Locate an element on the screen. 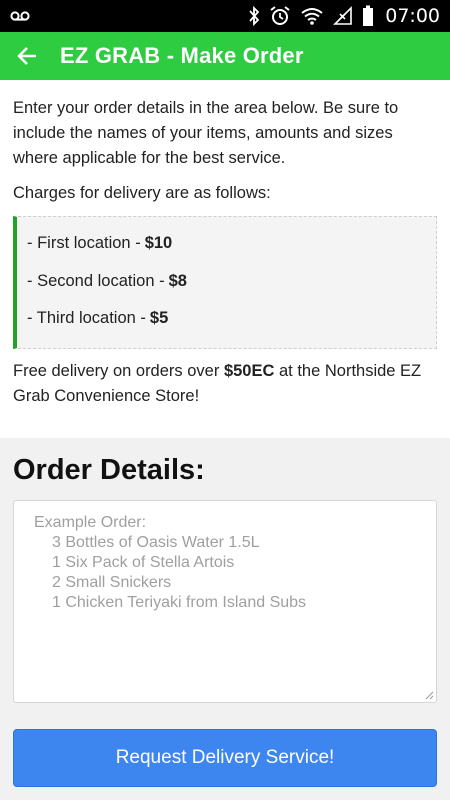  resize-handle-icon is located at coordinates (429, 695).